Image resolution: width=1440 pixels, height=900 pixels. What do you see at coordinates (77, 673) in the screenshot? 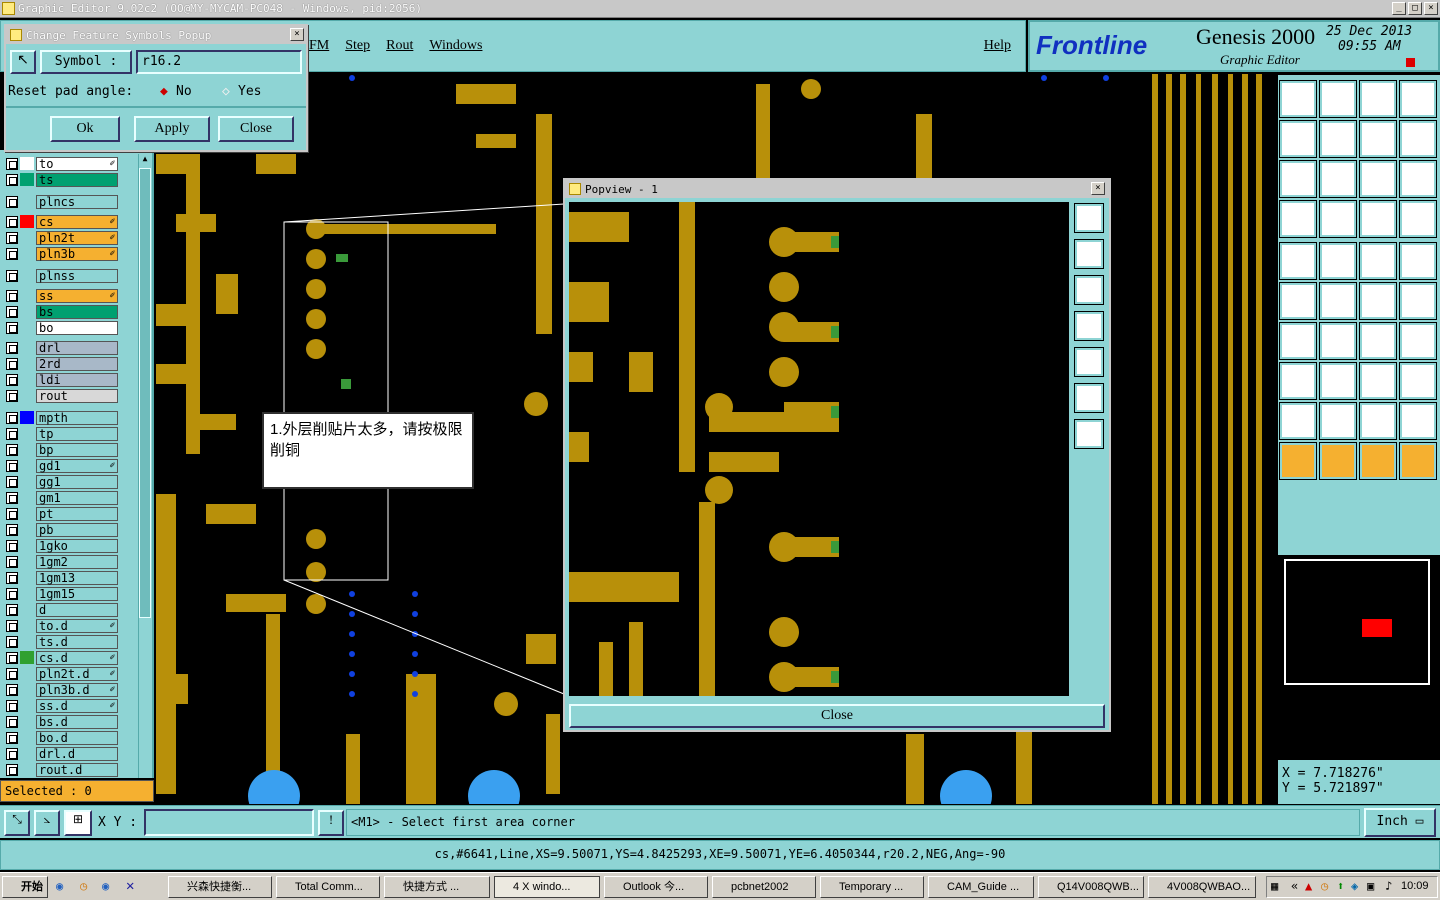
I see `layer-name: pln2t.d ✐` at bounding box center [77, 673].